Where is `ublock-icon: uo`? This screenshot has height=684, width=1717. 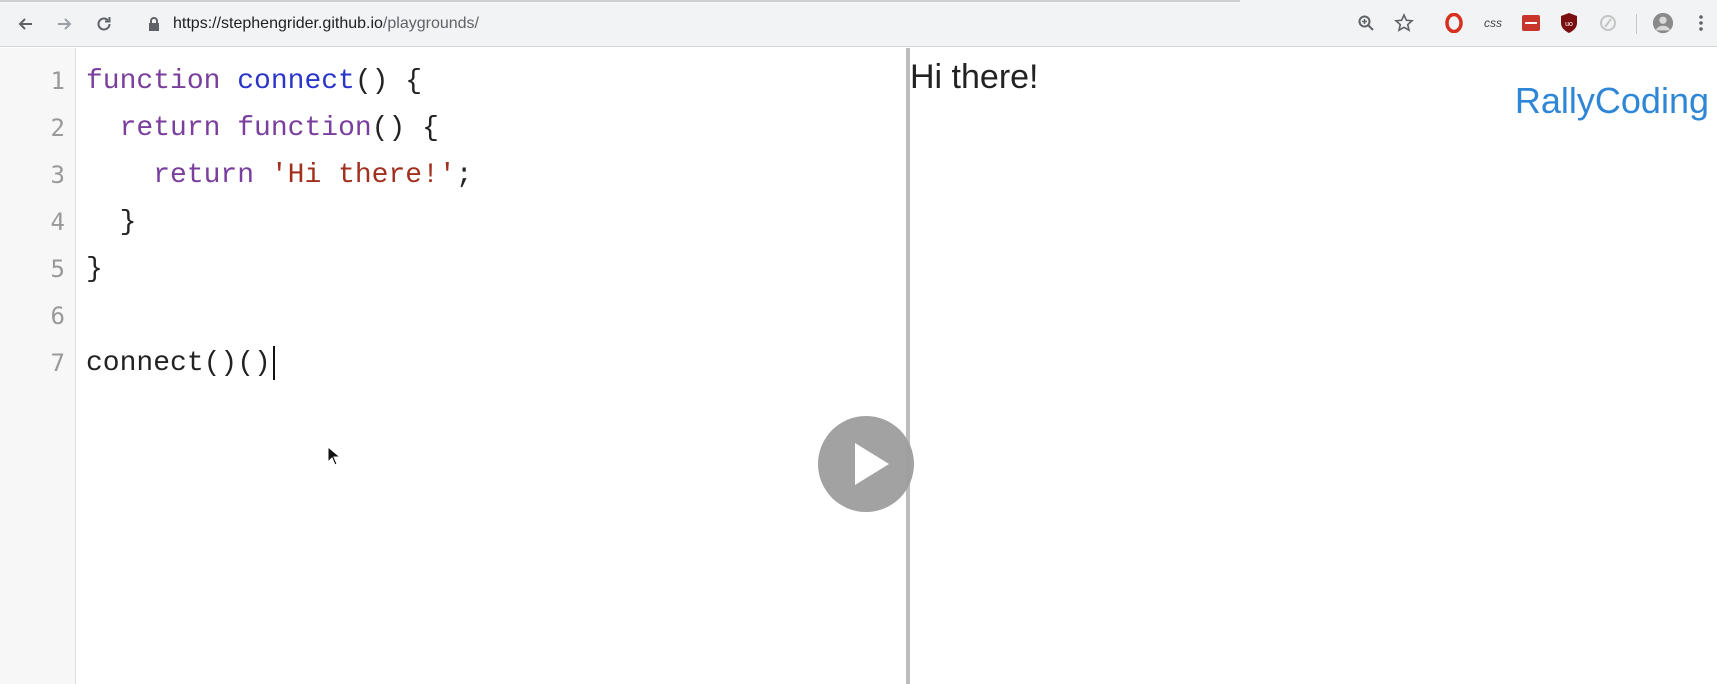 ublock-icon: uo is located at coordinates (1569, 23).